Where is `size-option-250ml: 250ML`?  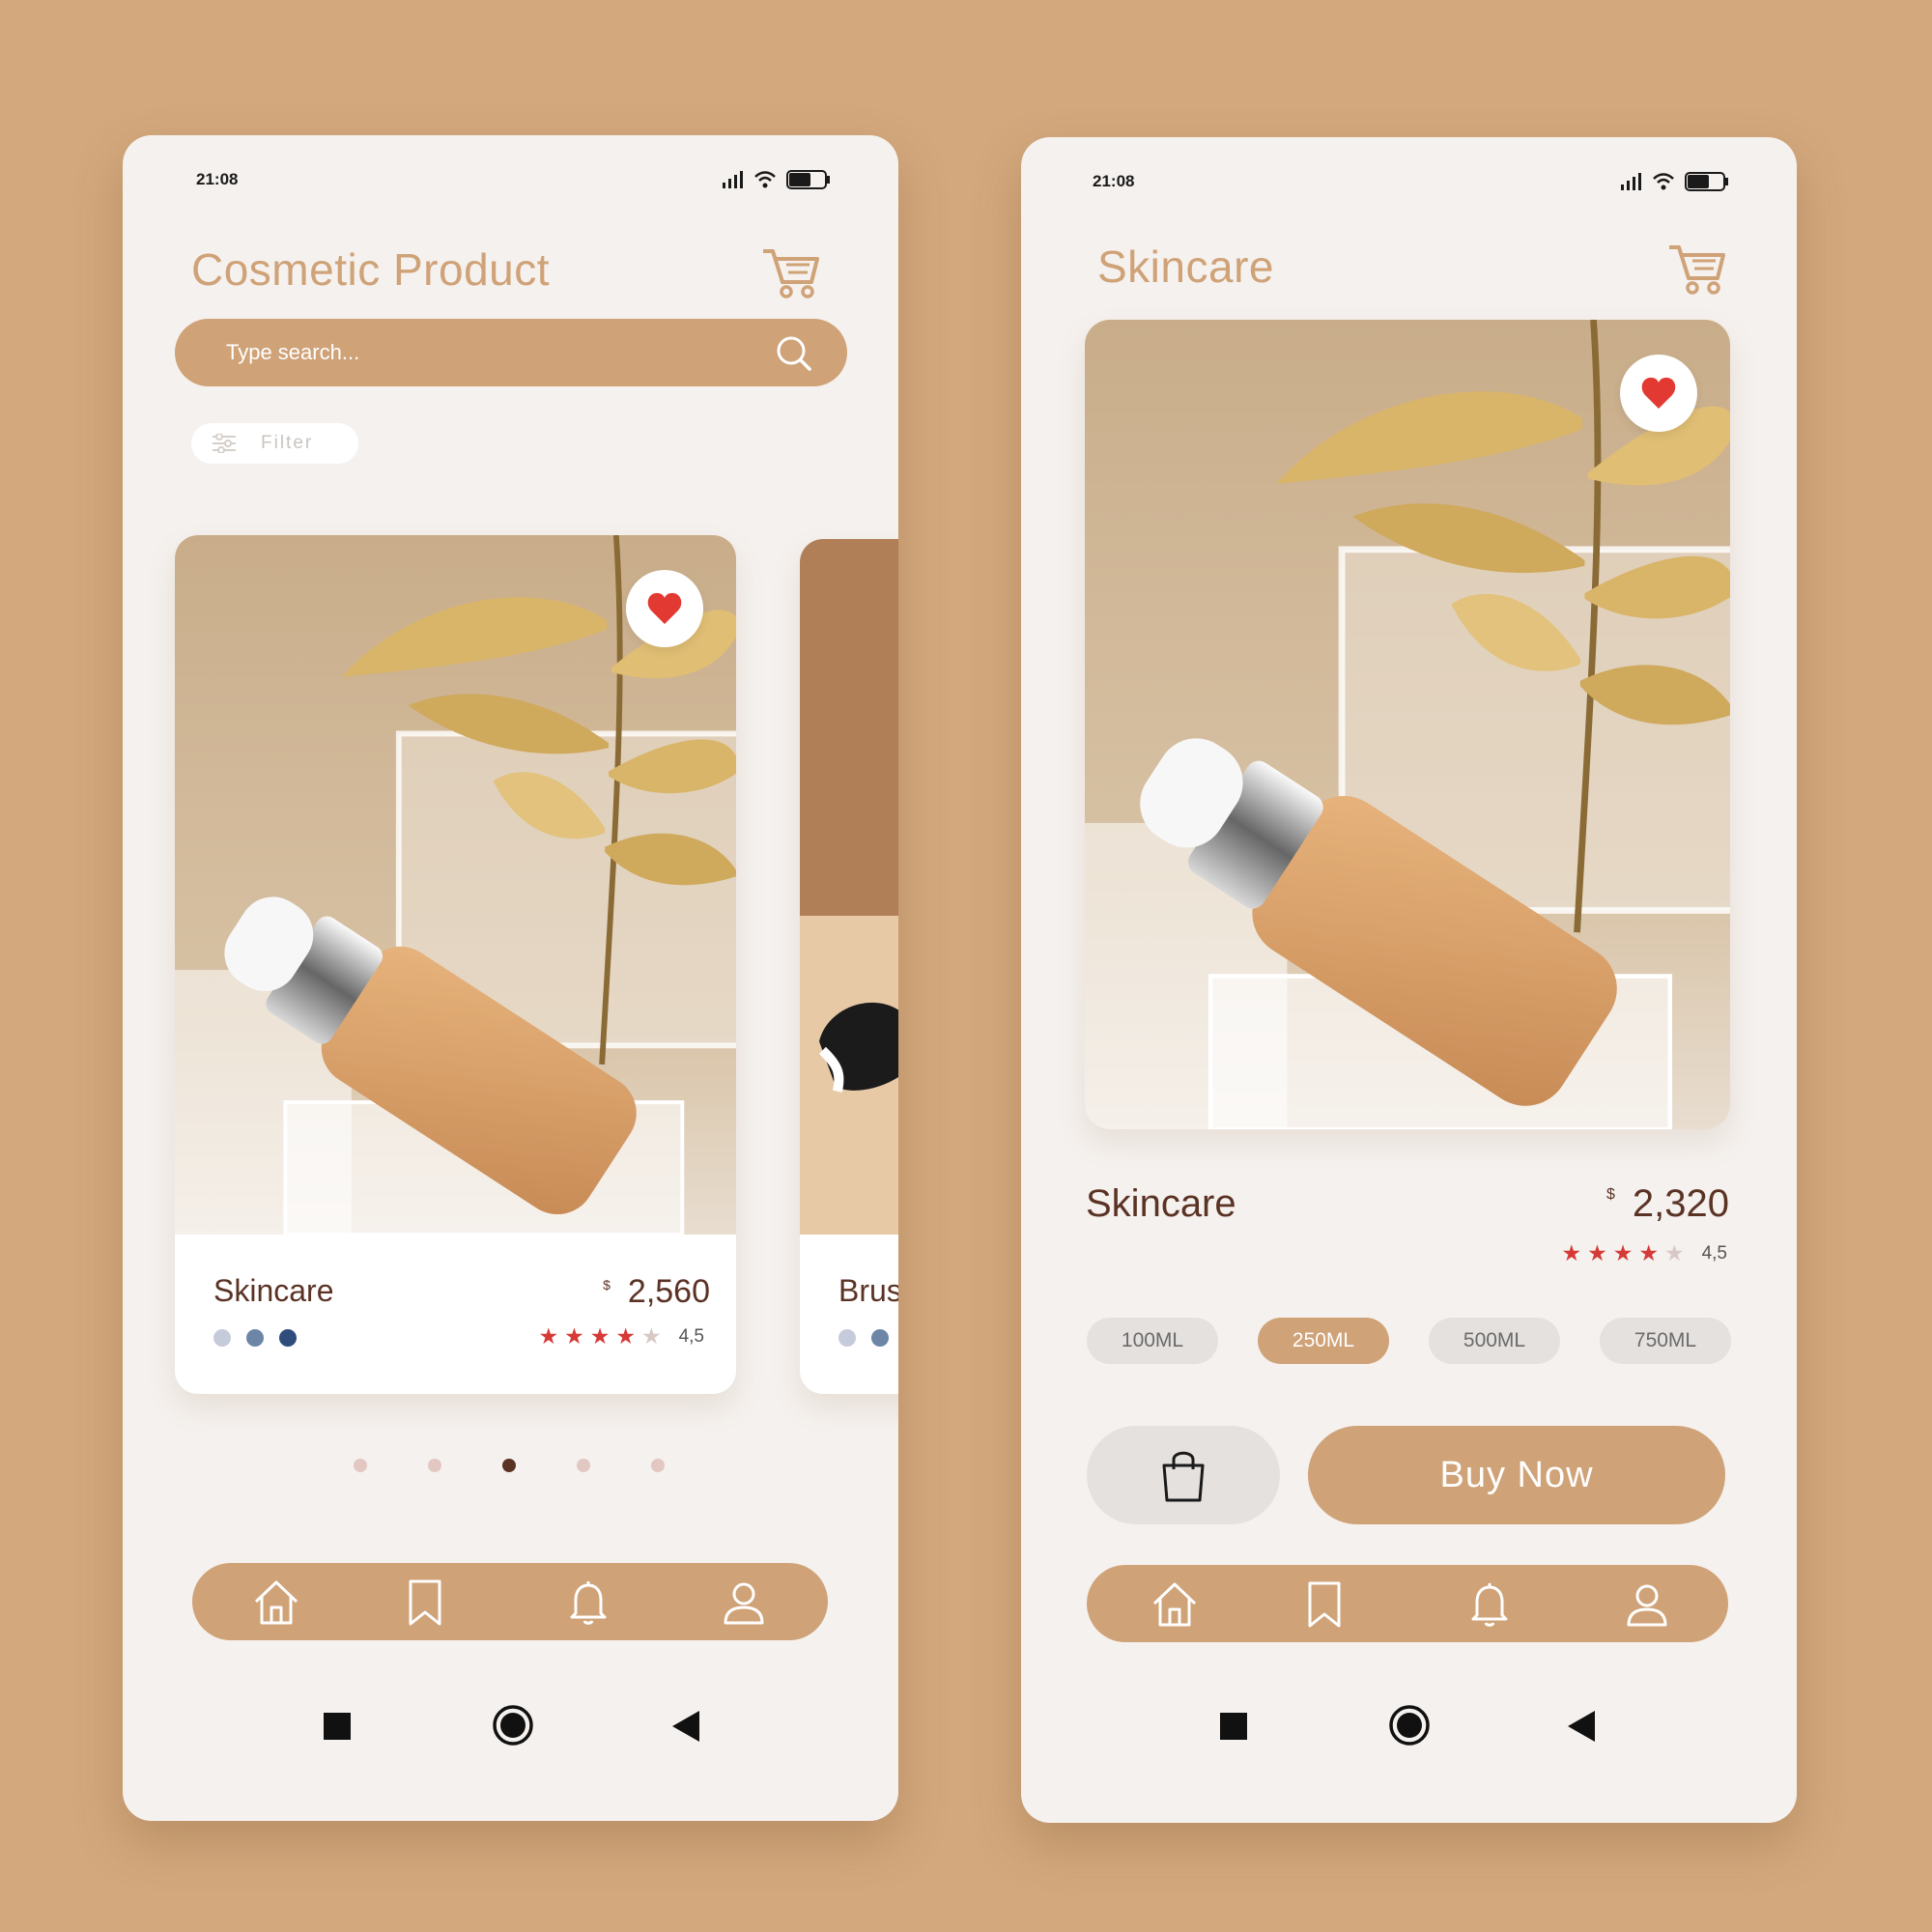 size-option-250ml: 250ML is located at coordinates (1323, 1341).